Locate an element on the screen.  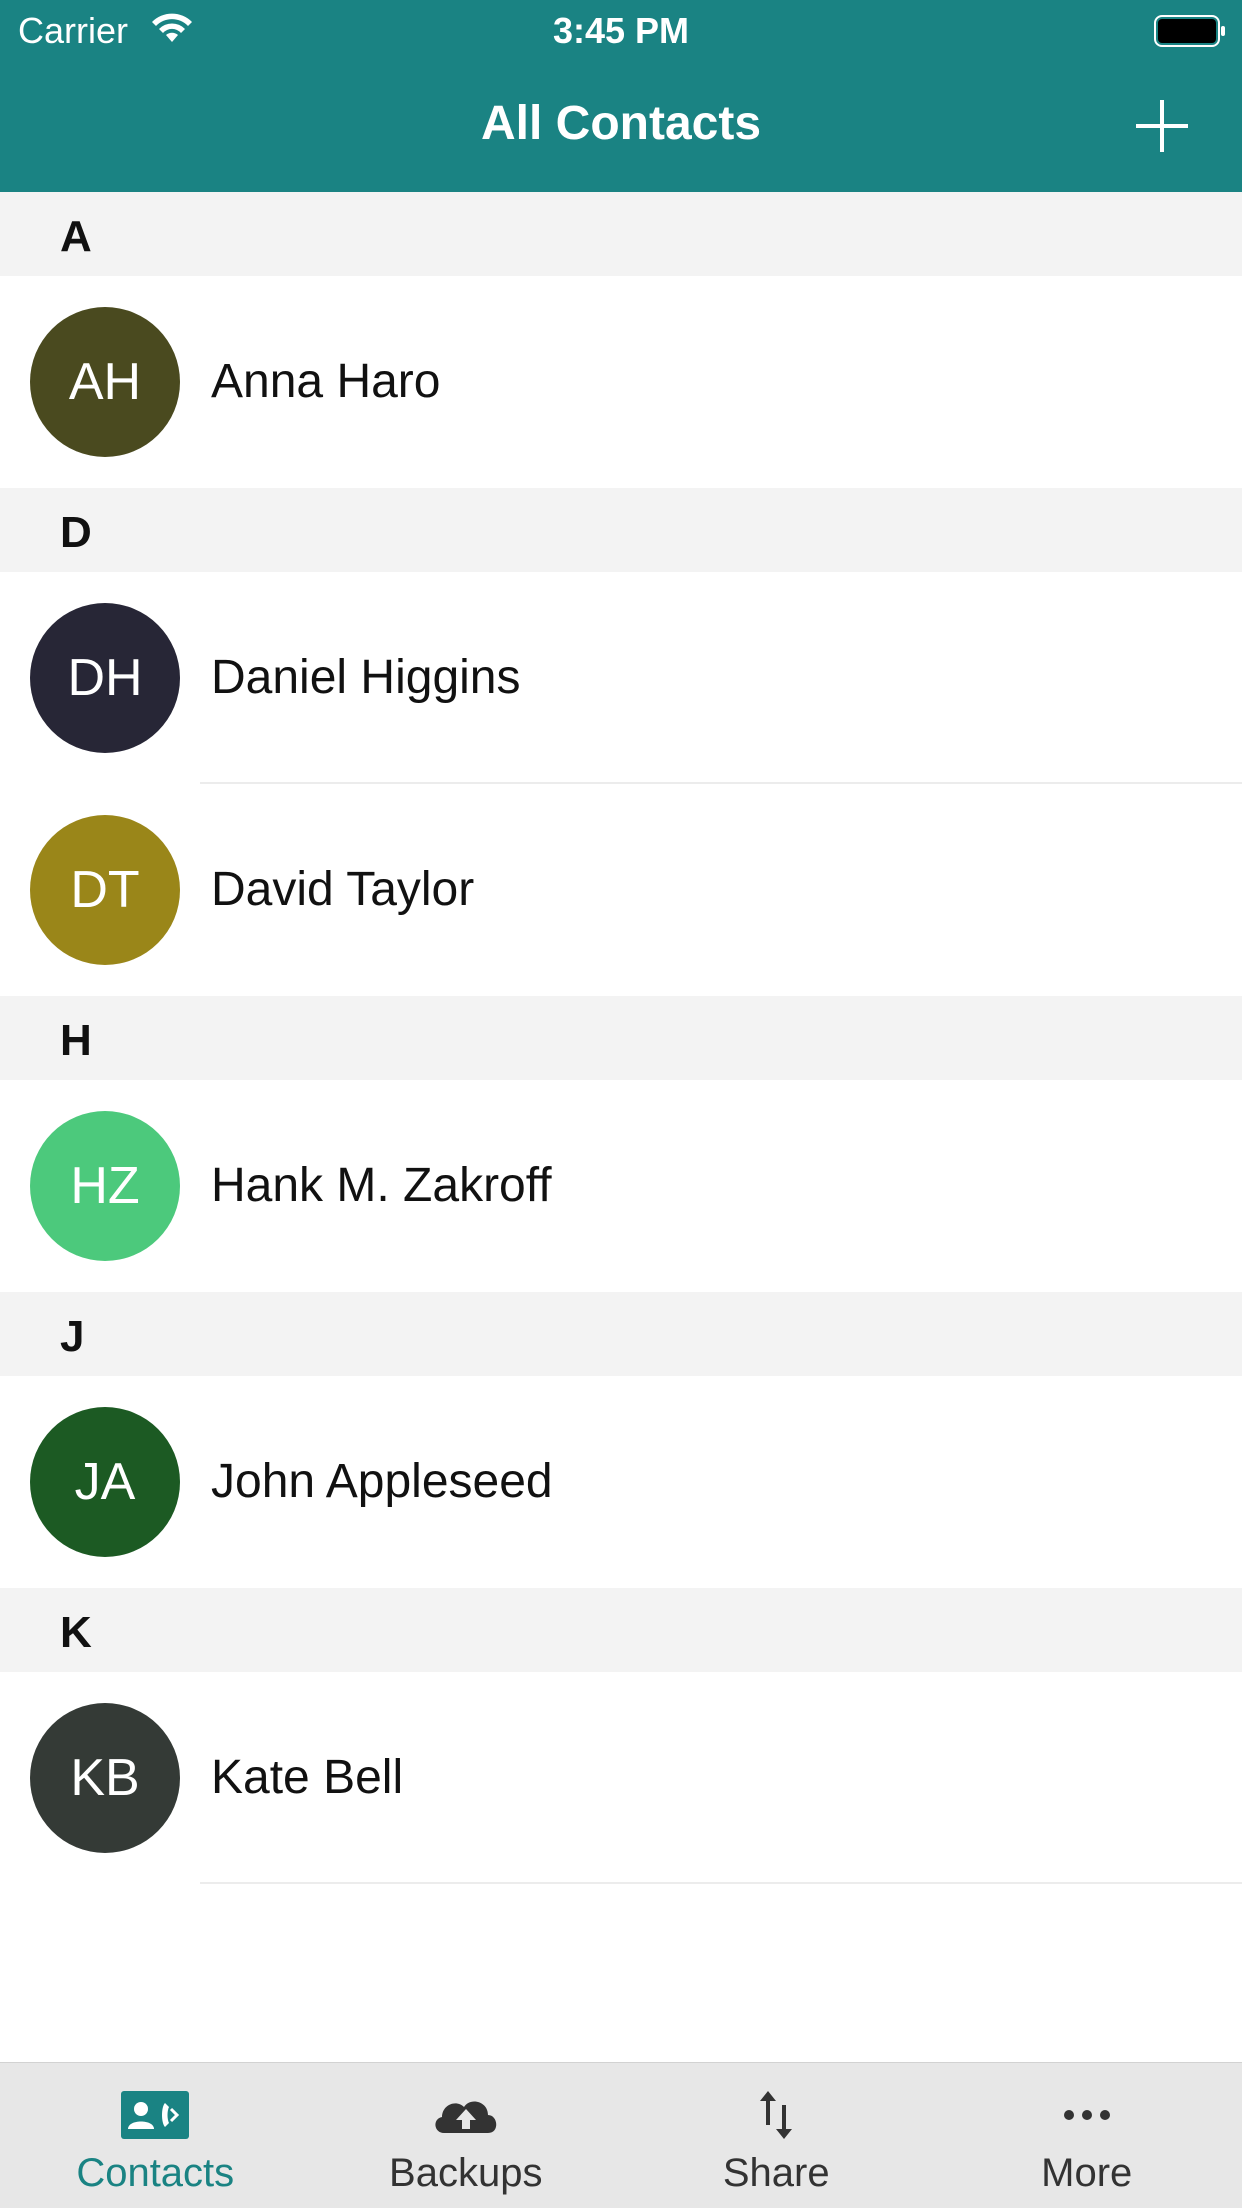
contact-row: AH Anna Haro is located at coordinates (621, 382).